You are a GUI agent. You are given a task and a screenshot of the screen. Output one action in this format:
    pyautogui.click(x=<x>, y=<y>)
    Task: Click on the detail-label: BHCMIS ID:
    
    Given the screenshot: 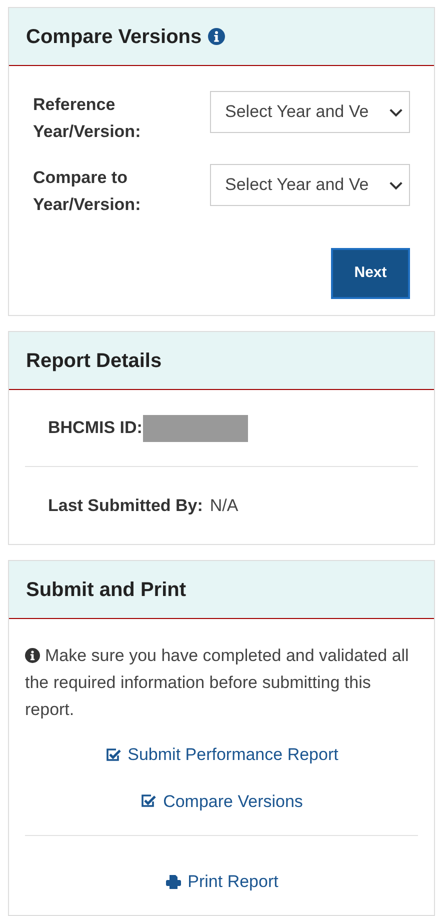 What is the action you would take?
    pyautogui.click(x=95, y=428)
    